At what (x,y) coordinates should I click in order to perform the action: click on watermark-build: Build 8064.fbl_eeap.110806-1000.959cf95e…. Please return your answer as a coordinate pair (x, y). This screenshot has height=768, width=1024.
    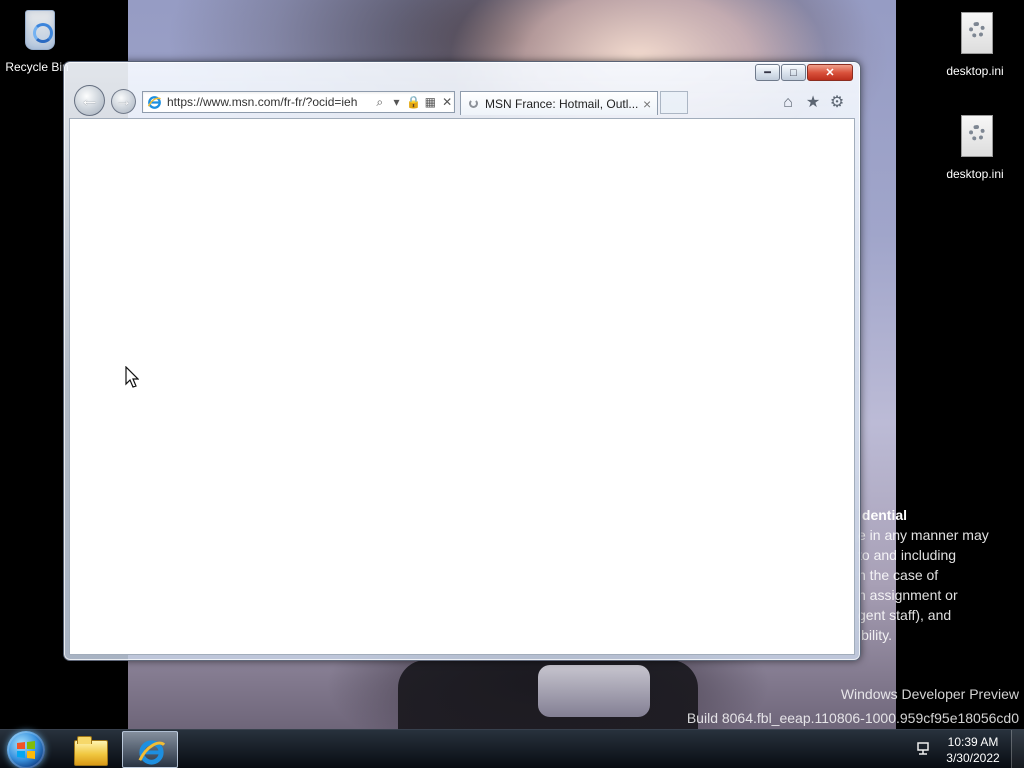
    Looking at the image, I should click on (852, 718).